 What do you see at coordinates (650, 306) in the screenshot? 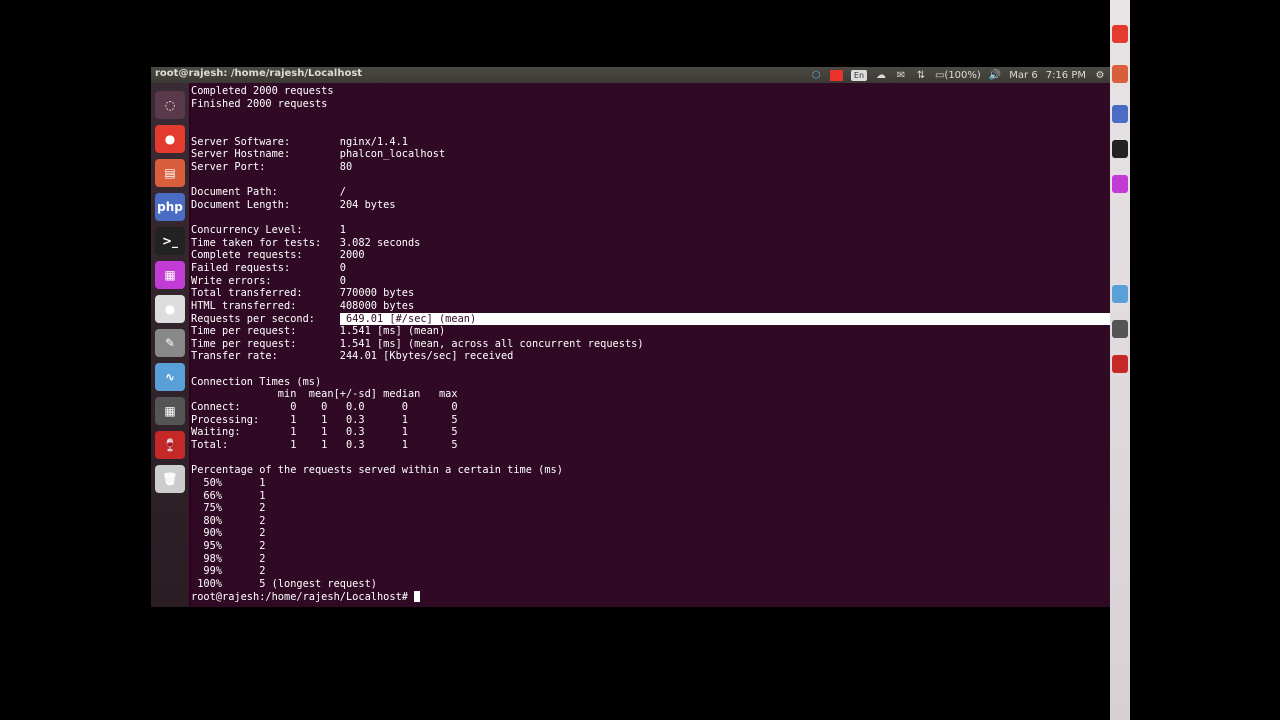
I see `terminal-line: HTML transferred: 408000 bytes` at bounding box center [650, 306].